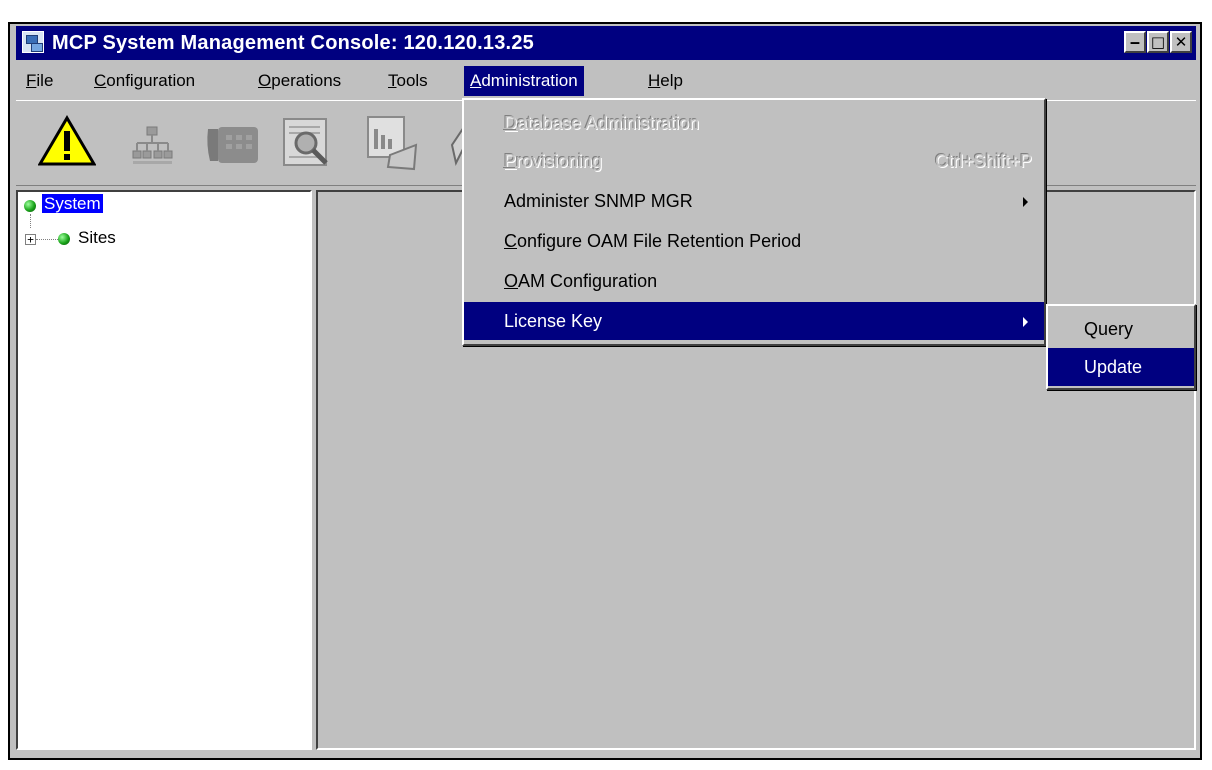  I want to click on menu-operations: Operations, so click(299, 81).